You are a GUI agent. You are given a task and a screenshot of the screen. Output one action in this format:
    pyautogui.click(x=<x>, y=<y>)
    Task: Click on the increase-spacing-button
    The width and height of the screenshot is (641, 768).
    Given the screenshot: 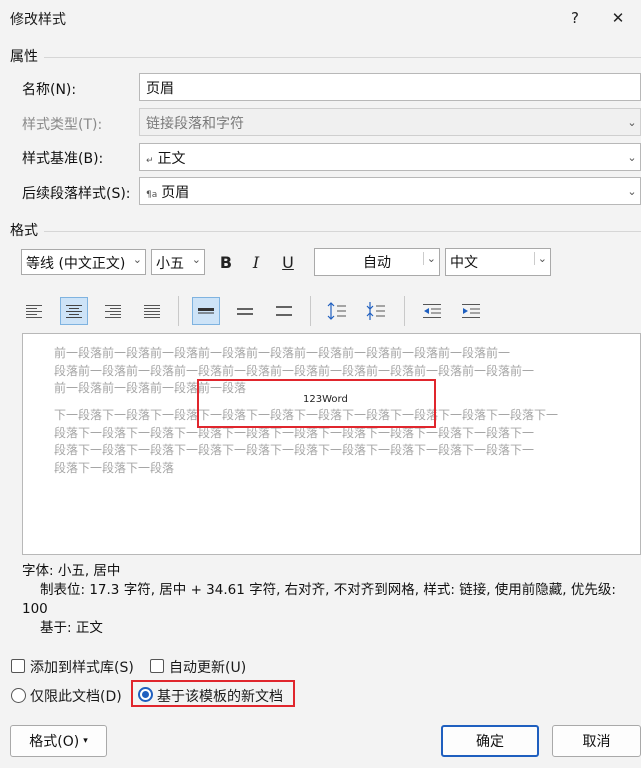 What is the action you would take?
    pyautogui.click(x=337, y=311)
    